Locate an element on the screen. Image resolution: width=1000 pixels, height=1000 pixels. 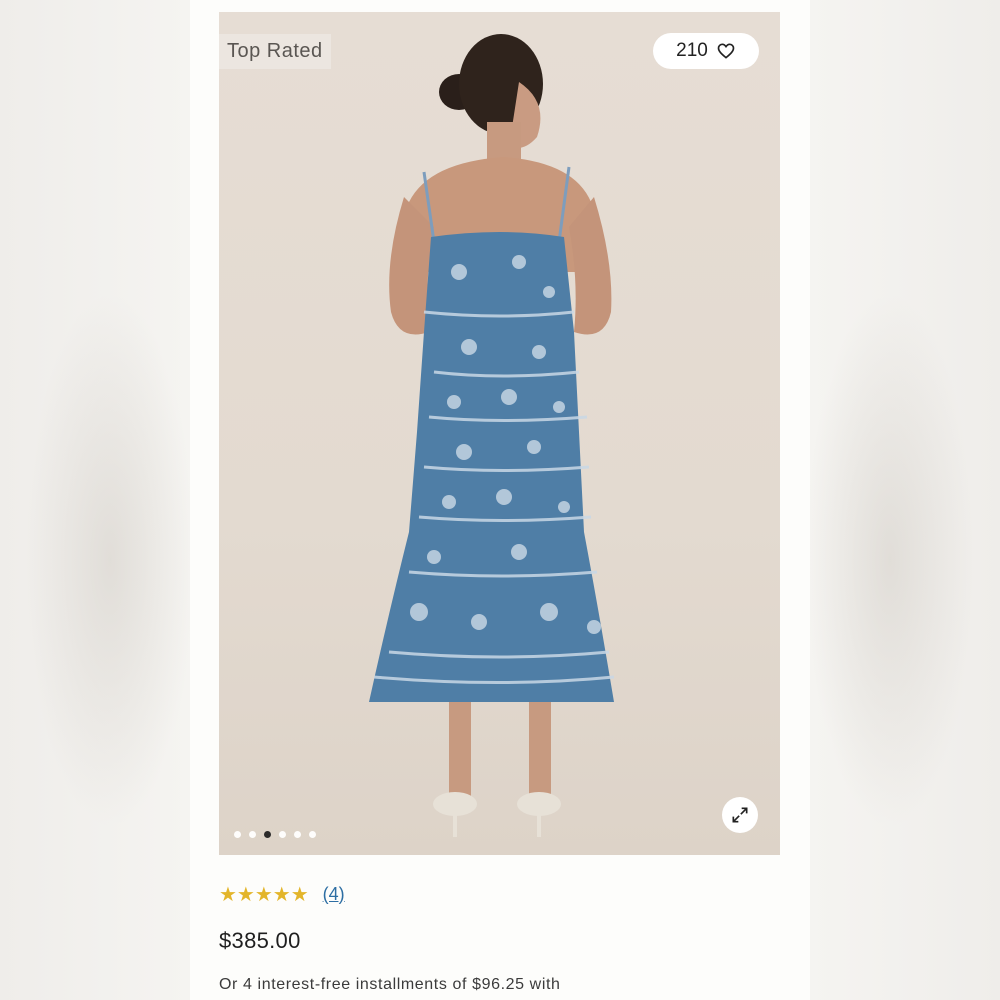
product-rating: ★★★★★ (4) is located at coordinates (282, 894).